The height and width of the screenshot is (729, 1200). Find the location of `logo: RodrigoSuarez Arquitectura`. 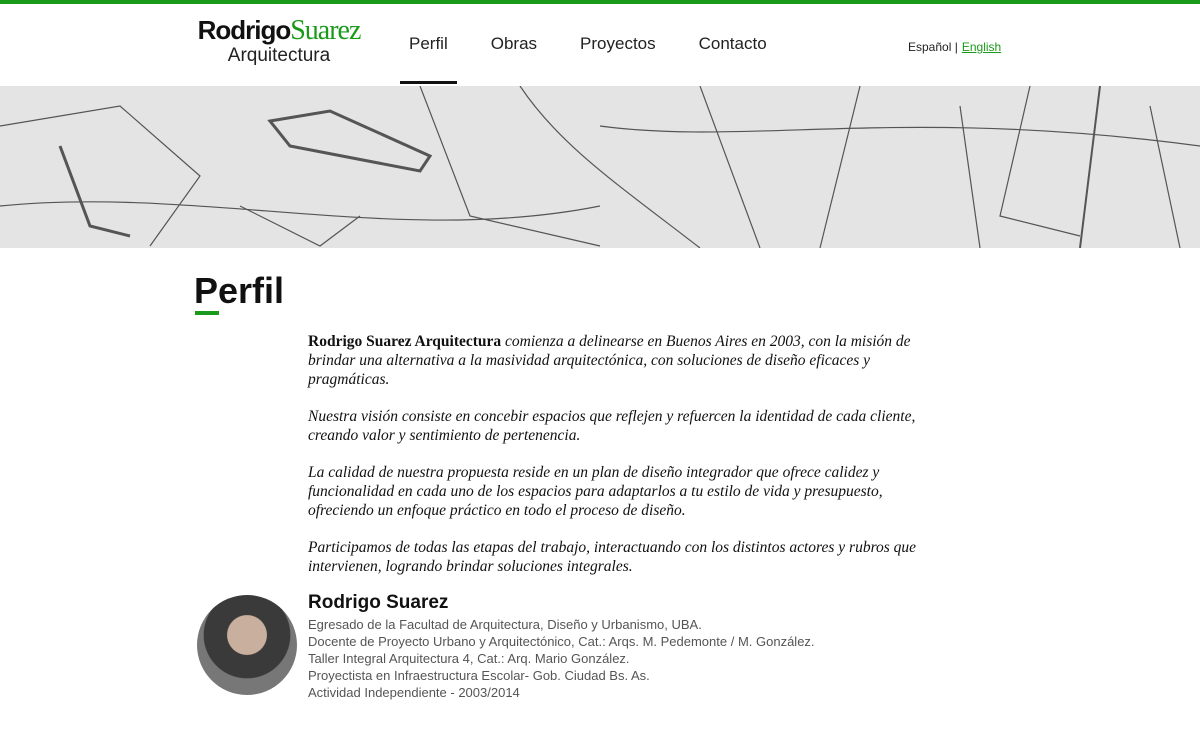

logo: RodrigoSuarez Arquitectura is located at coordinates (279, 41).